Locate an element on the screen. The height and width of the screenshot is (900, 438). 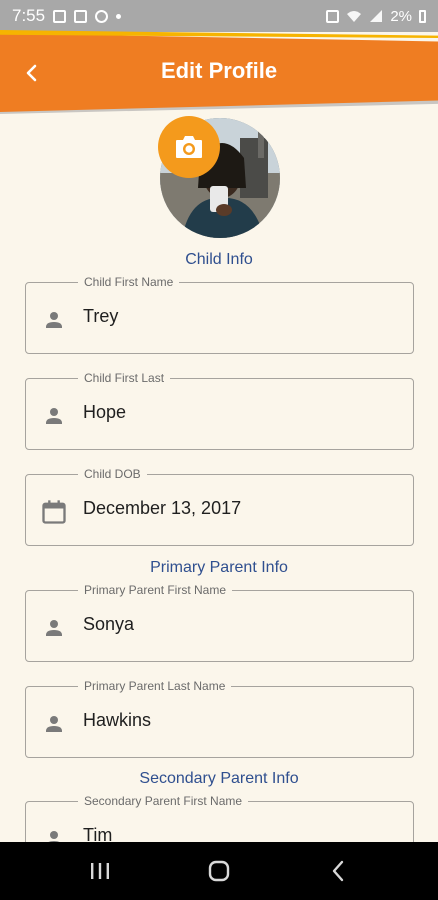
child-last-name-label: Child First Last is located at coordinates (124, 378).